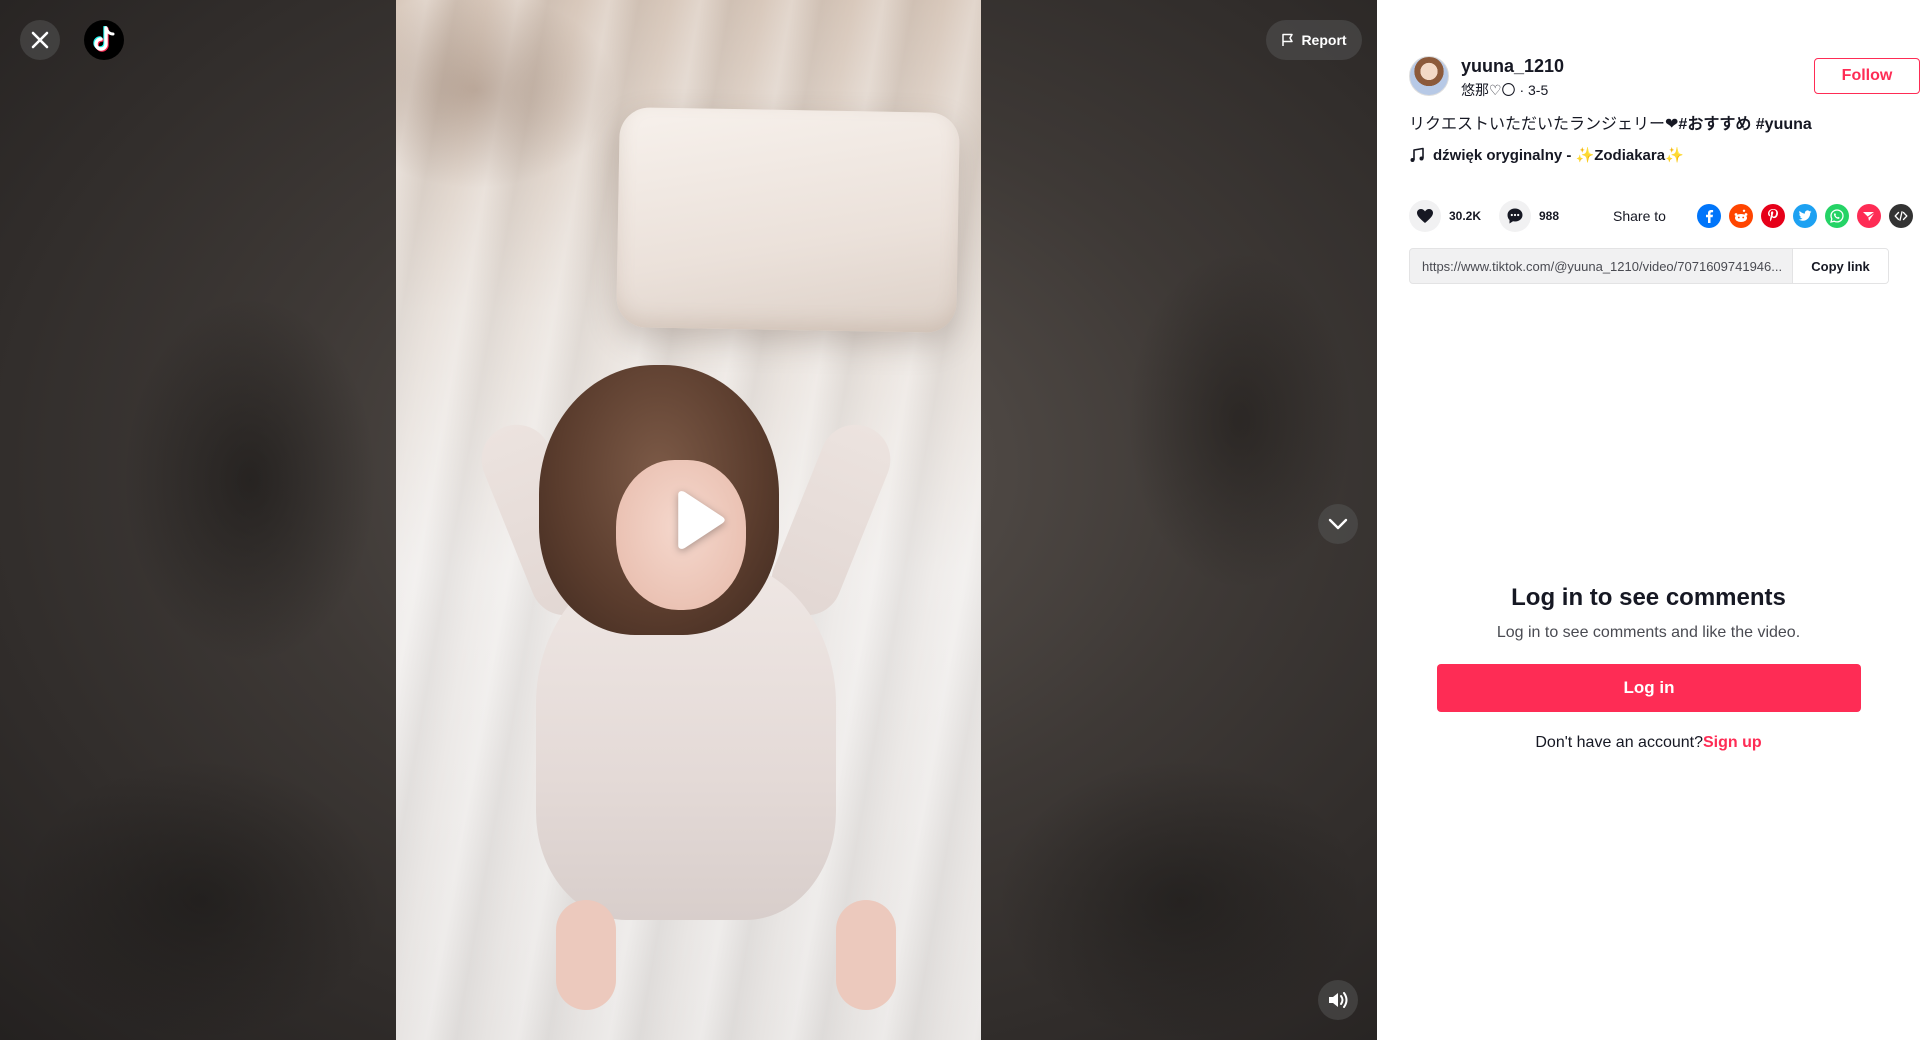 Image resolution: width=1920 pixels, height=1040 pixels. What do you see at coordinates (1732, 742) in the screenshot?
I see `signup-link: Sign up` at bounding box center [1732, 742].